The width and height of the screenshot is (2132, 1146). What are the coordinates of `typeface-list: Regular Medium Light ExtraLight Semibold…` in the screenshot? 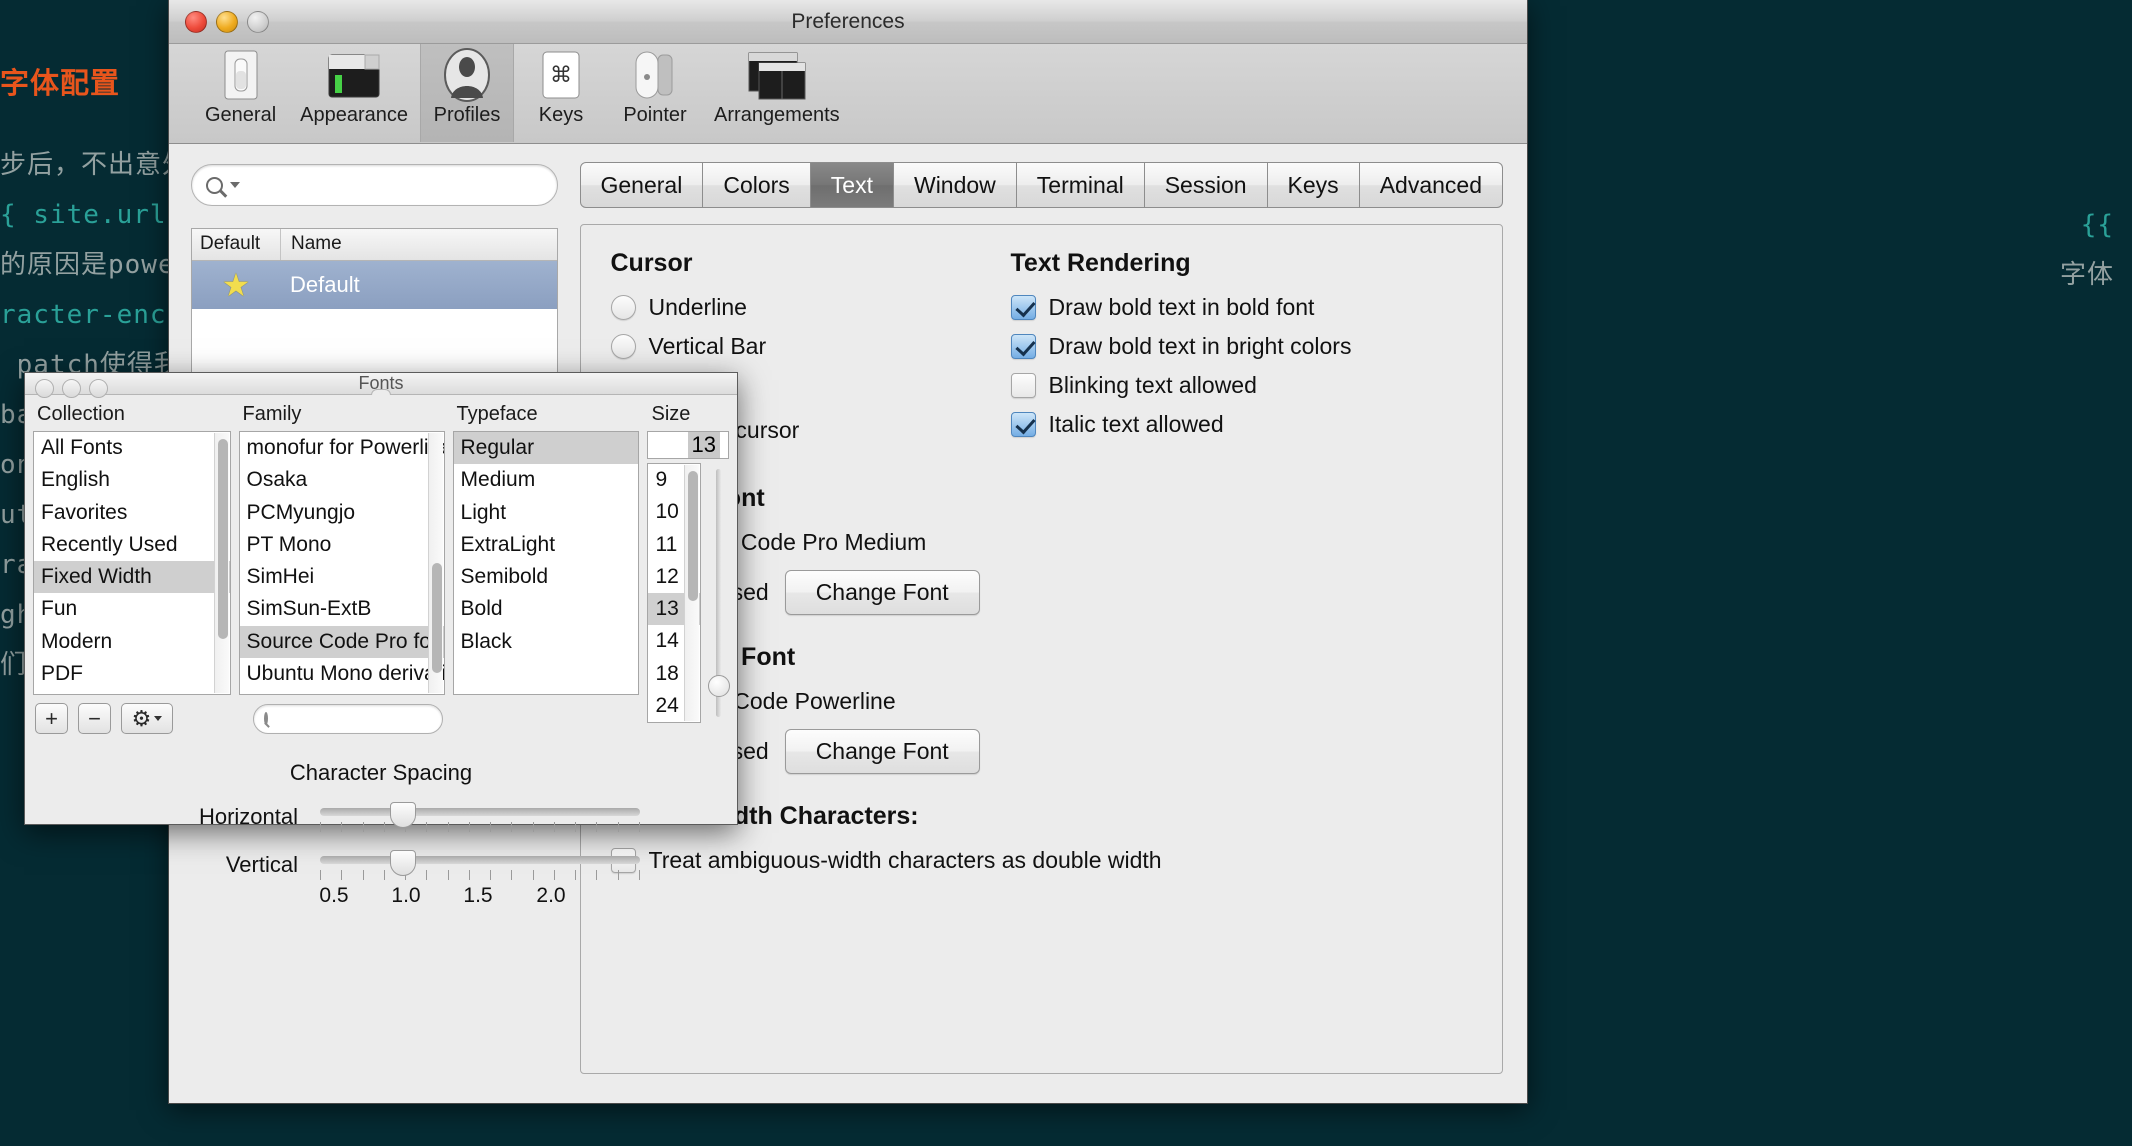 It's located at (546, 563).